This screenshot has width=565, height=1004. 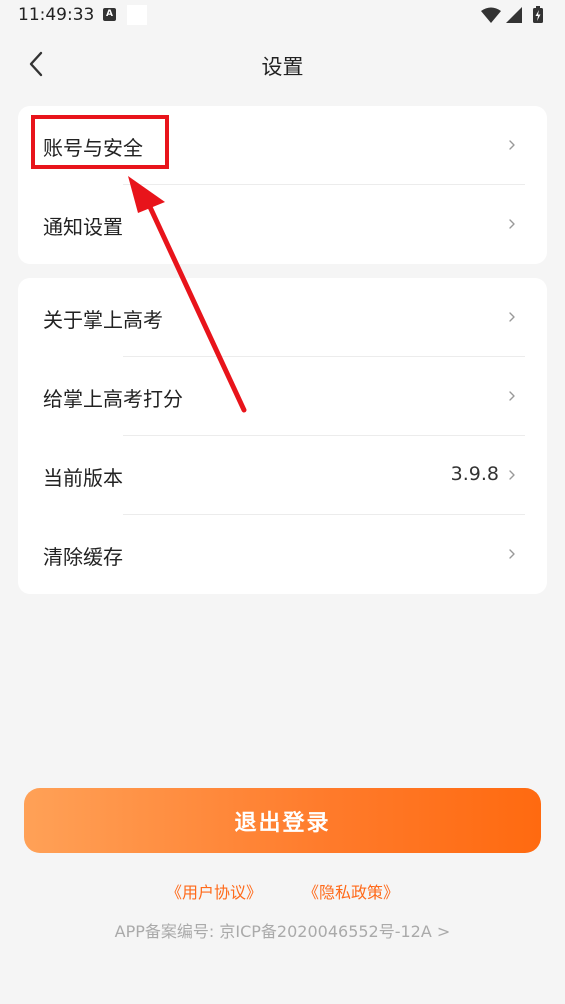 I want to click on settings-item-label: 通知设置, so click(x=83, y=227).